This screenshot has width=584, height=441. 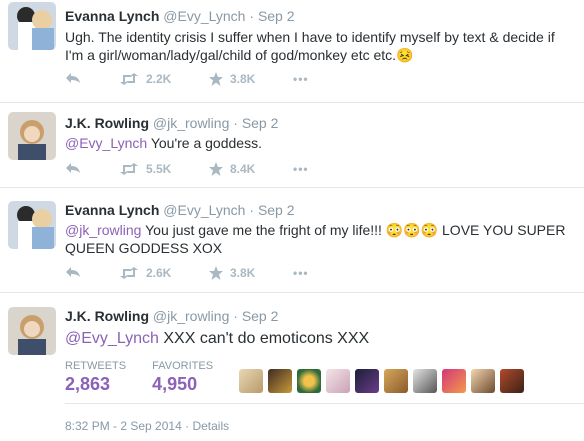 What do you see at coordinates (210, 426) in the screenshot?
I see `details-link: Details` at bounding box center [210, 426].